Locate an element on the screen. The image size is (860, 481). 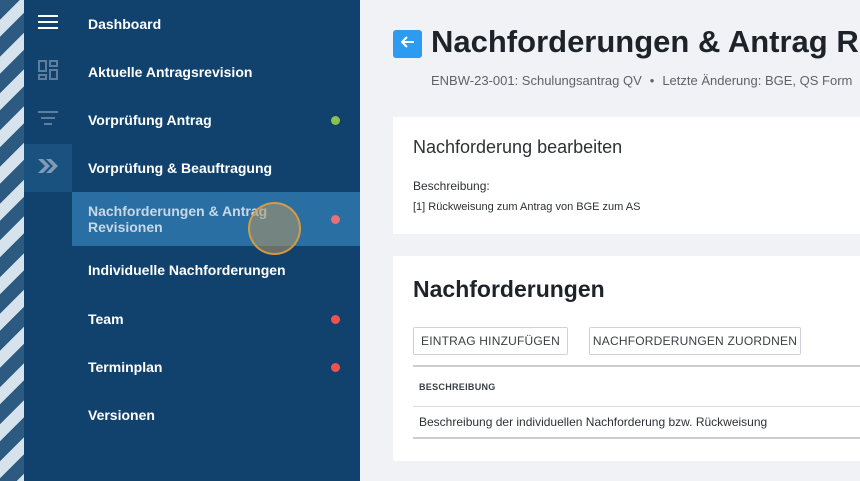
sidebar-item-label: Terminplan is located at coordinates (125, 367).